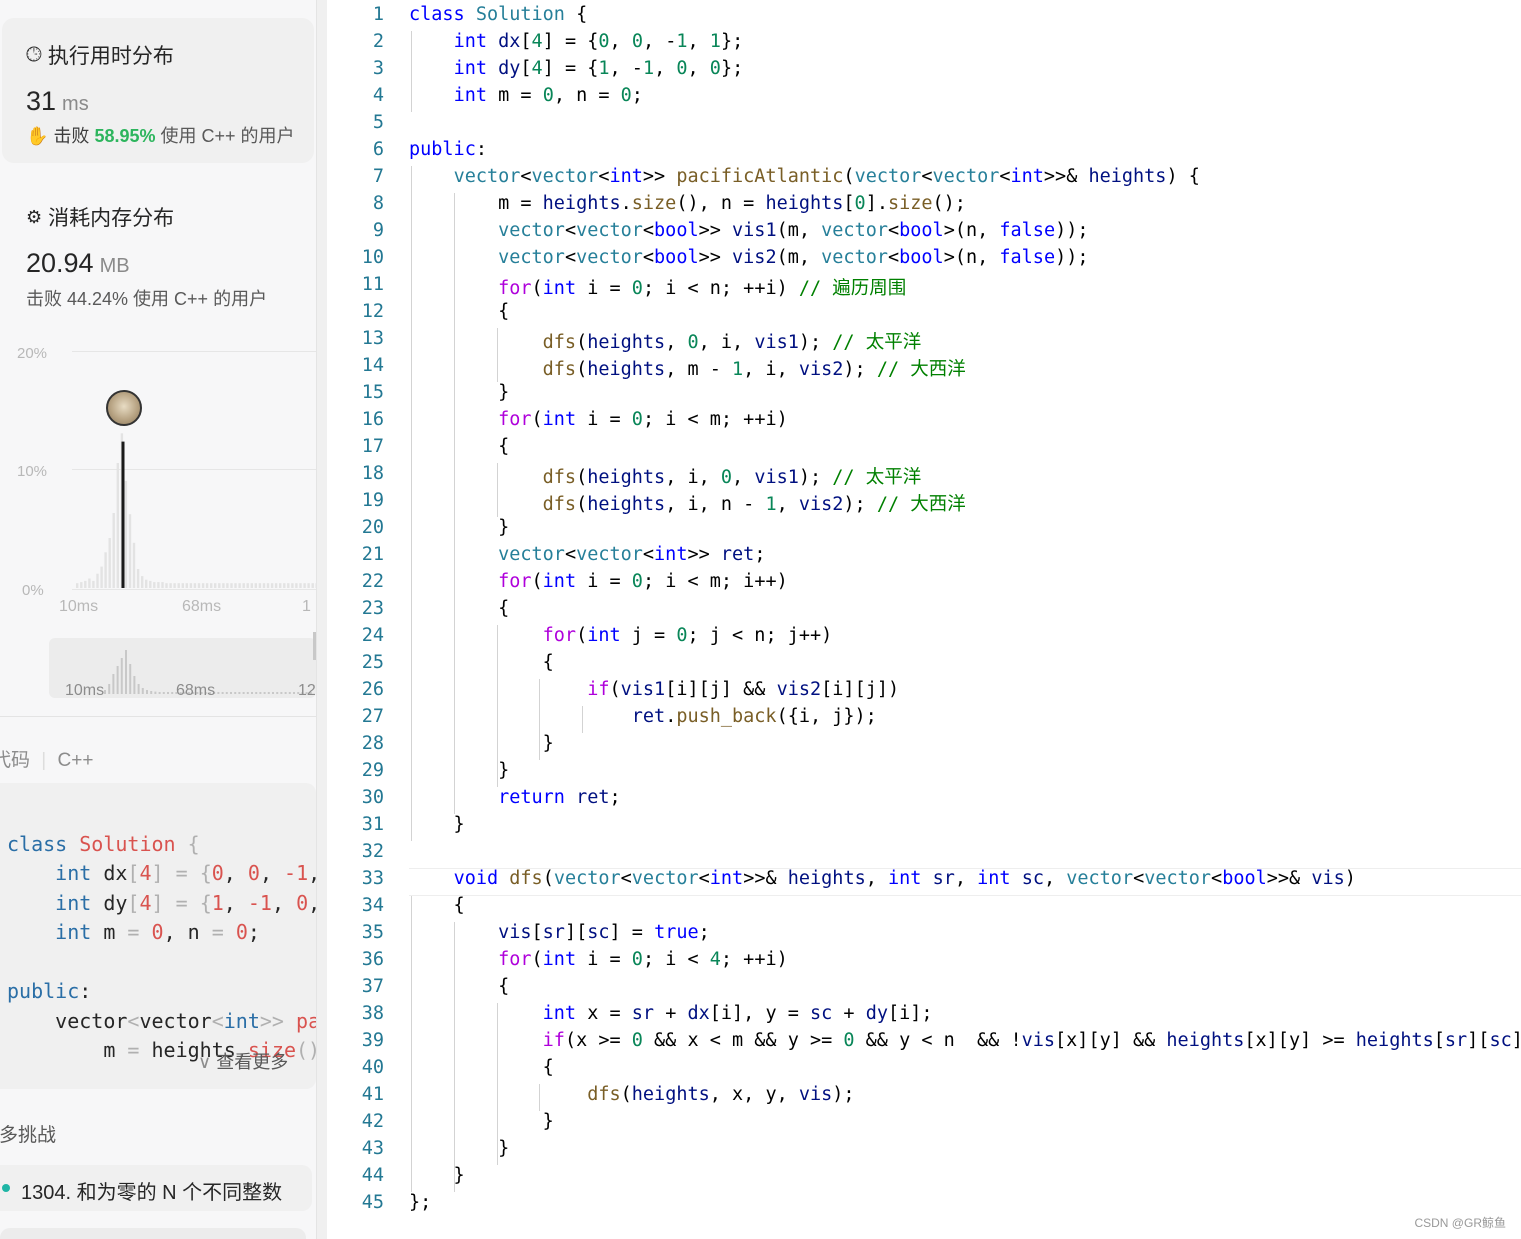  I want to click on code-preview-line: class Solution {, so click(103, 843).